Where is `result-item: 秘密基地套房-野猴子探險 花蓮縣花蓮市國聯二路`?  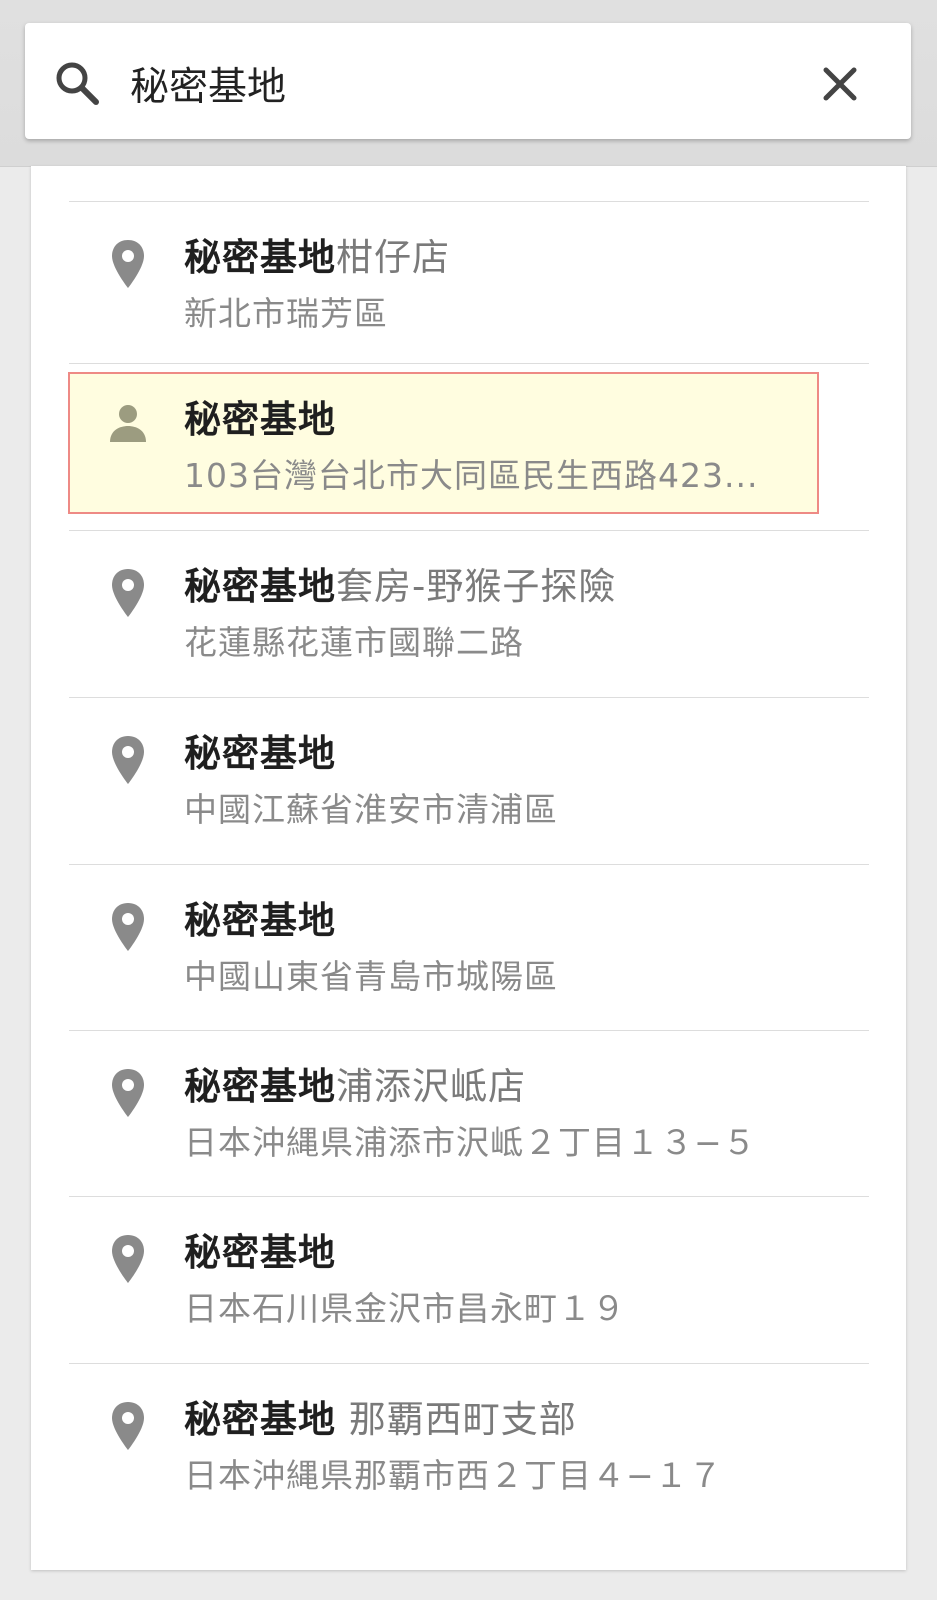 result-item: 秘密基地套房-野猴子探險 花蓮縣花蓮市國聯二路 is located at coordinates (468, 616).